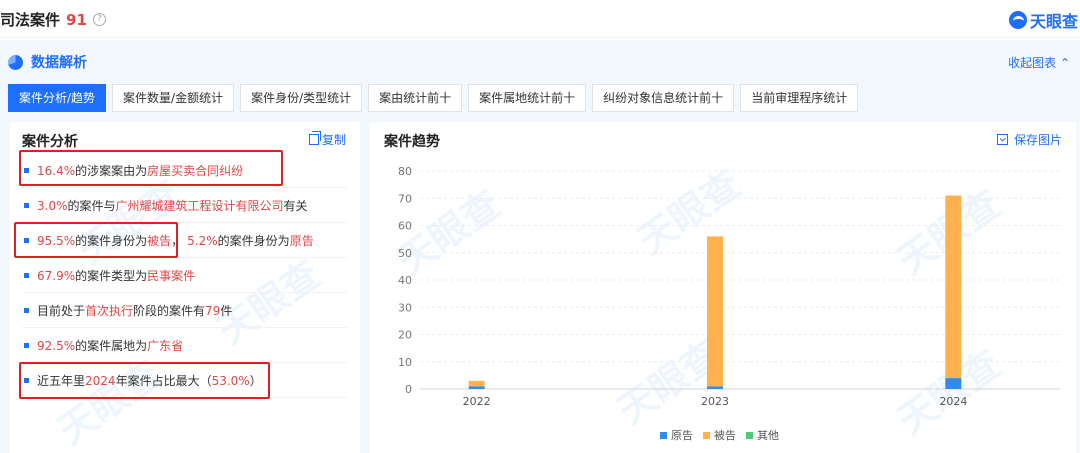  What do you see at coordinates (527, 98) in the screenshot?
I see `tab-case-region-top10: 案件属地统计前十` at bounding box center [527, 98].